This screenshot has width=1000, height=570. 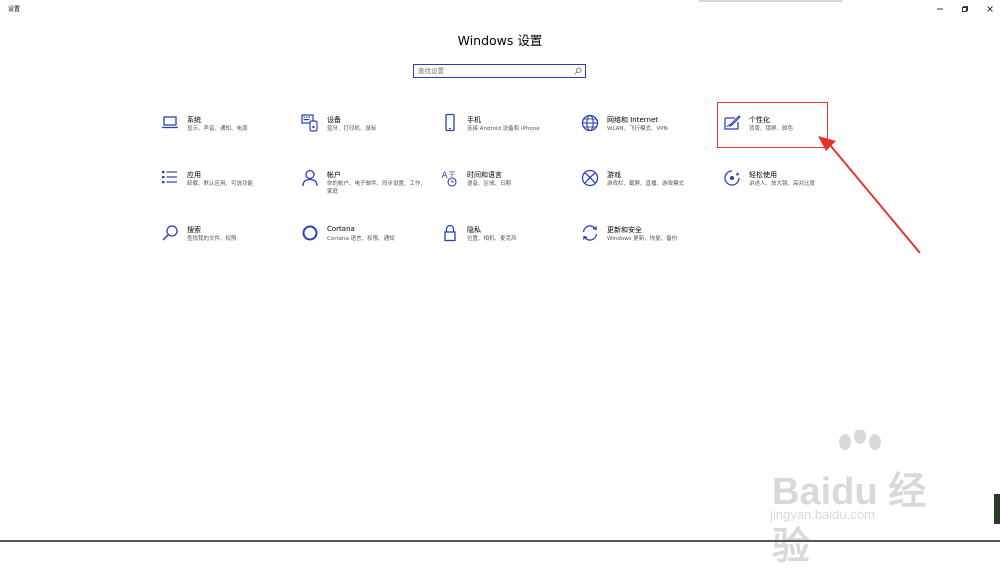 What do you see at coordinates (822, 514) in the screenshot?
I see `watermark-url: jingyan.baidu.com` at bounding box center [822, 514].